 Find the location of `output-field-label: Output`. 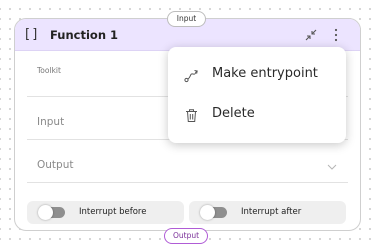

output-field-label: Output is located at coordinates (55, 165).